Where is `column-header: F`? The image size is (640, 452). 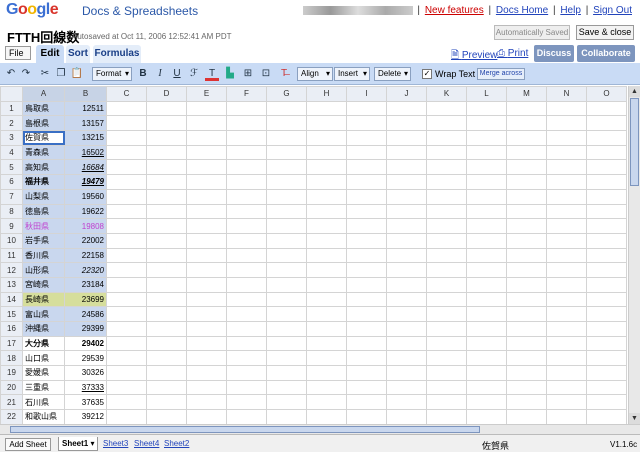 column-header: F is located at coordinates (246, 94).